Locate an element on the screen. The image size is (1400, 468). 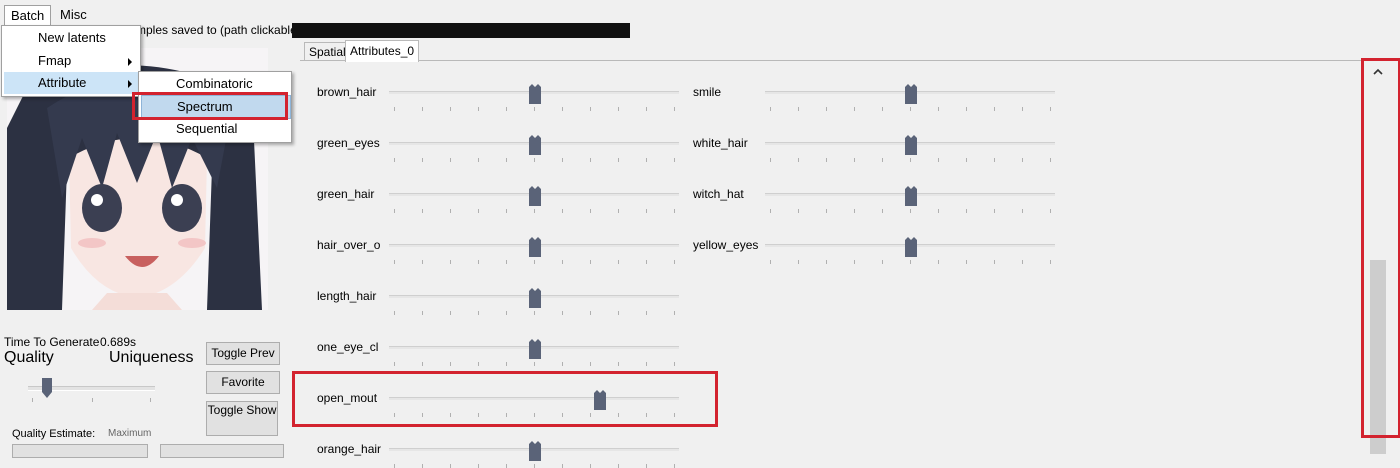
menu-item-label: New latents is located at coordinates (72, 37).